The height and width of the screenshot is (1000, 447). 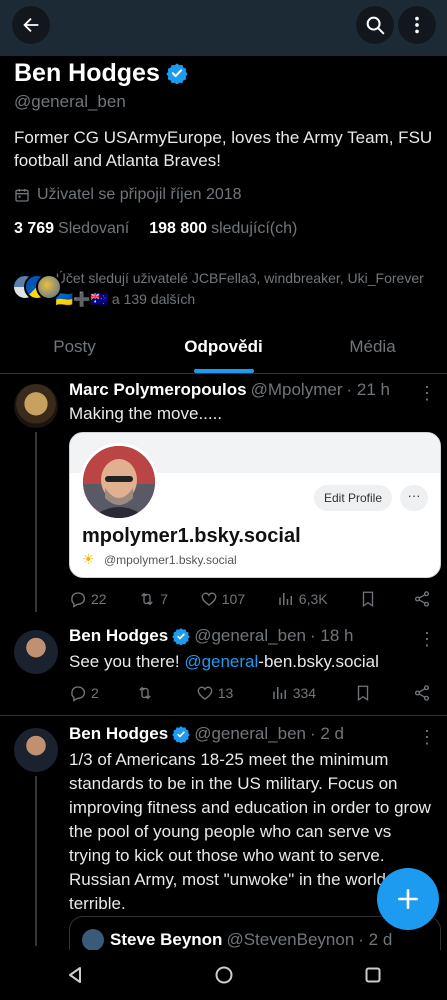 I want to click on compose-plus-icon, so click(x=408, y=899).